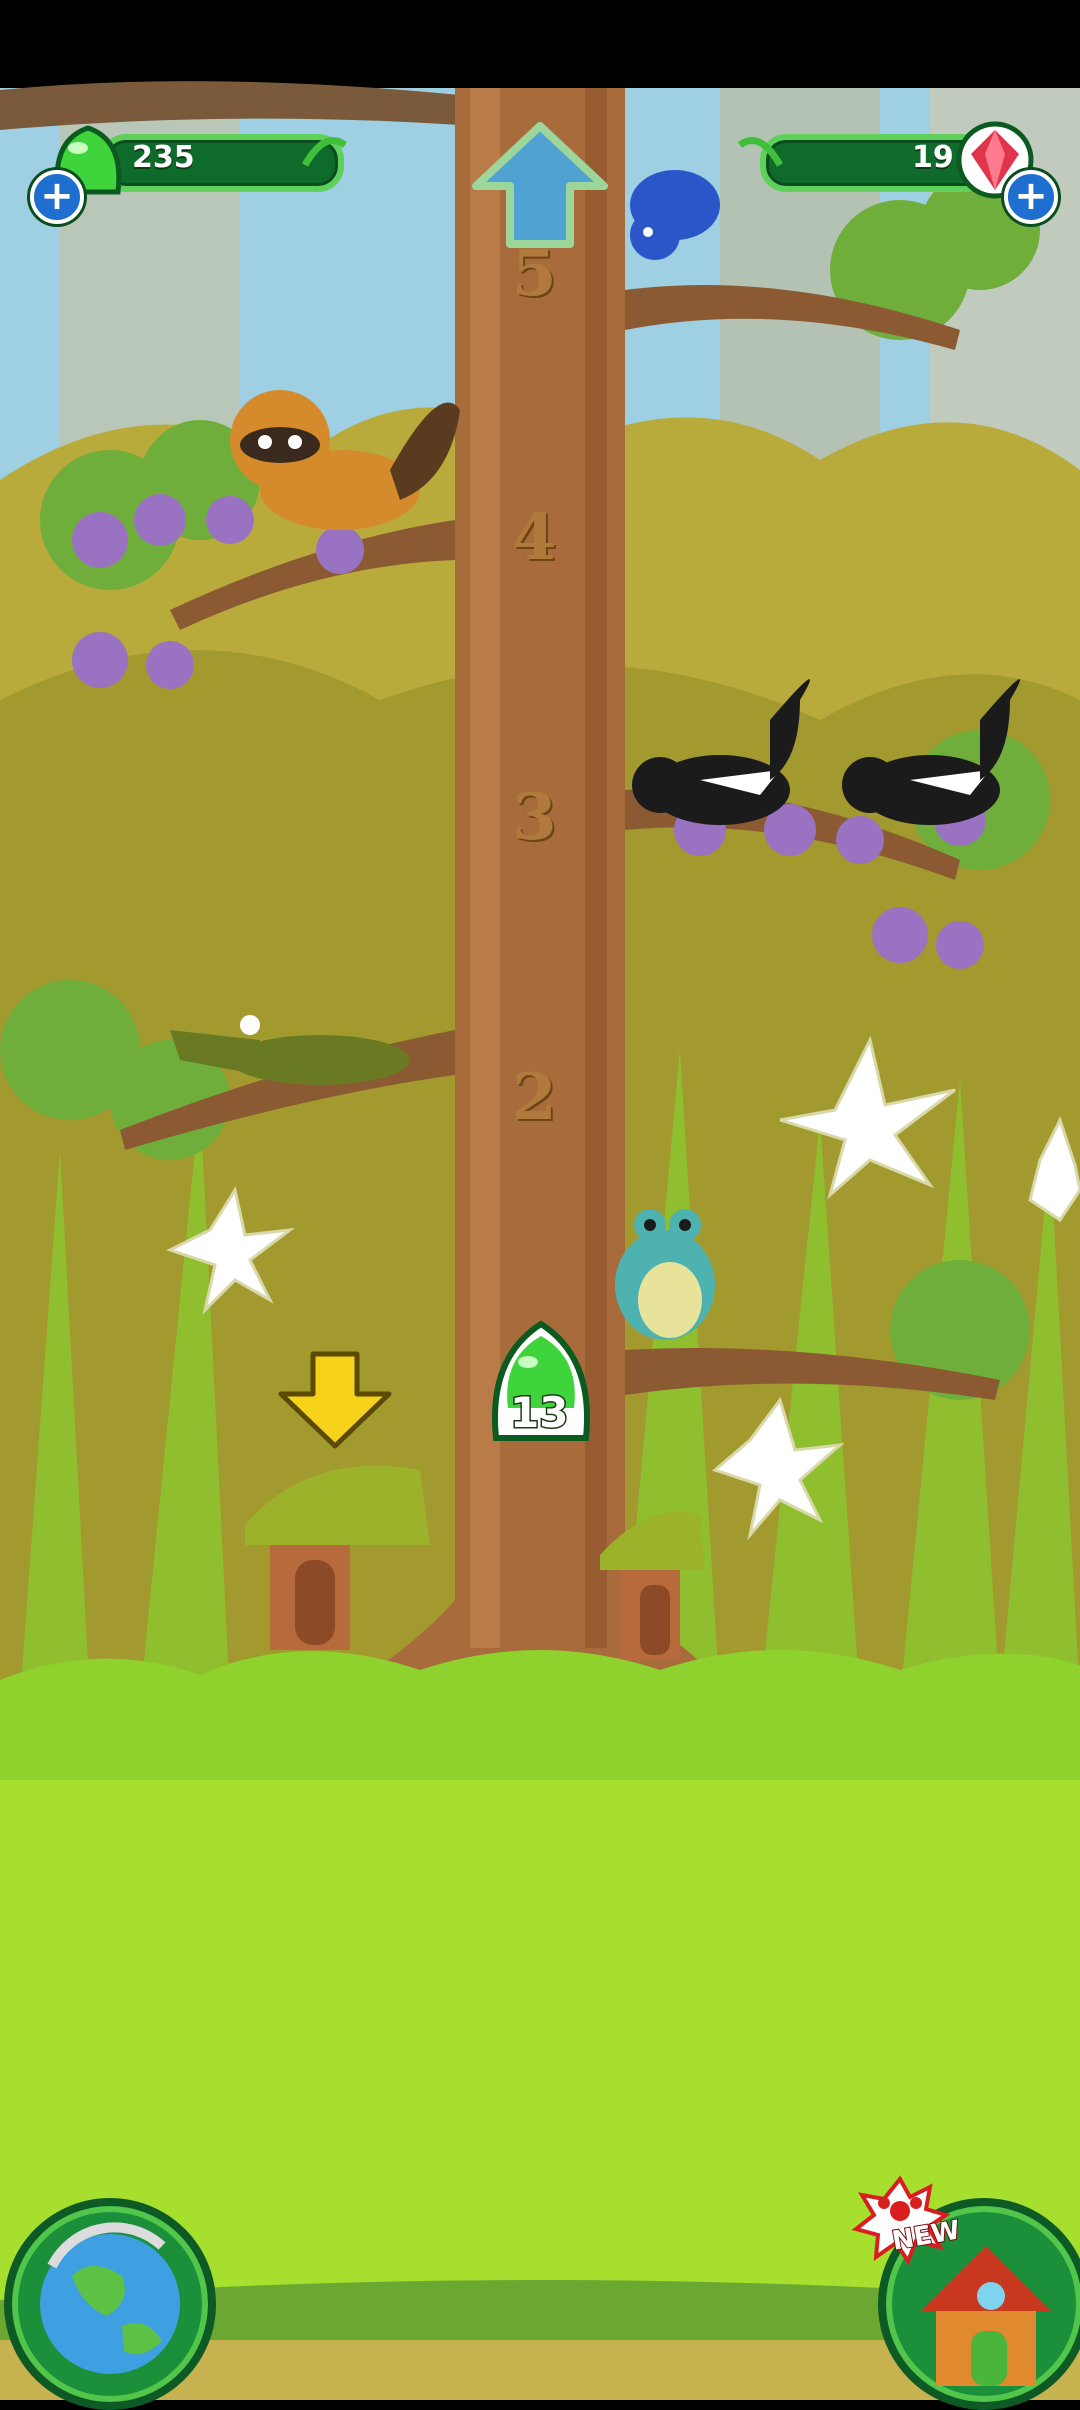 The image size is (1080, 2410). What do you see at coordinates (534, 1097) in the screenshot?
I see `floor-number-2: 2` at bounding box center [534, 1097].